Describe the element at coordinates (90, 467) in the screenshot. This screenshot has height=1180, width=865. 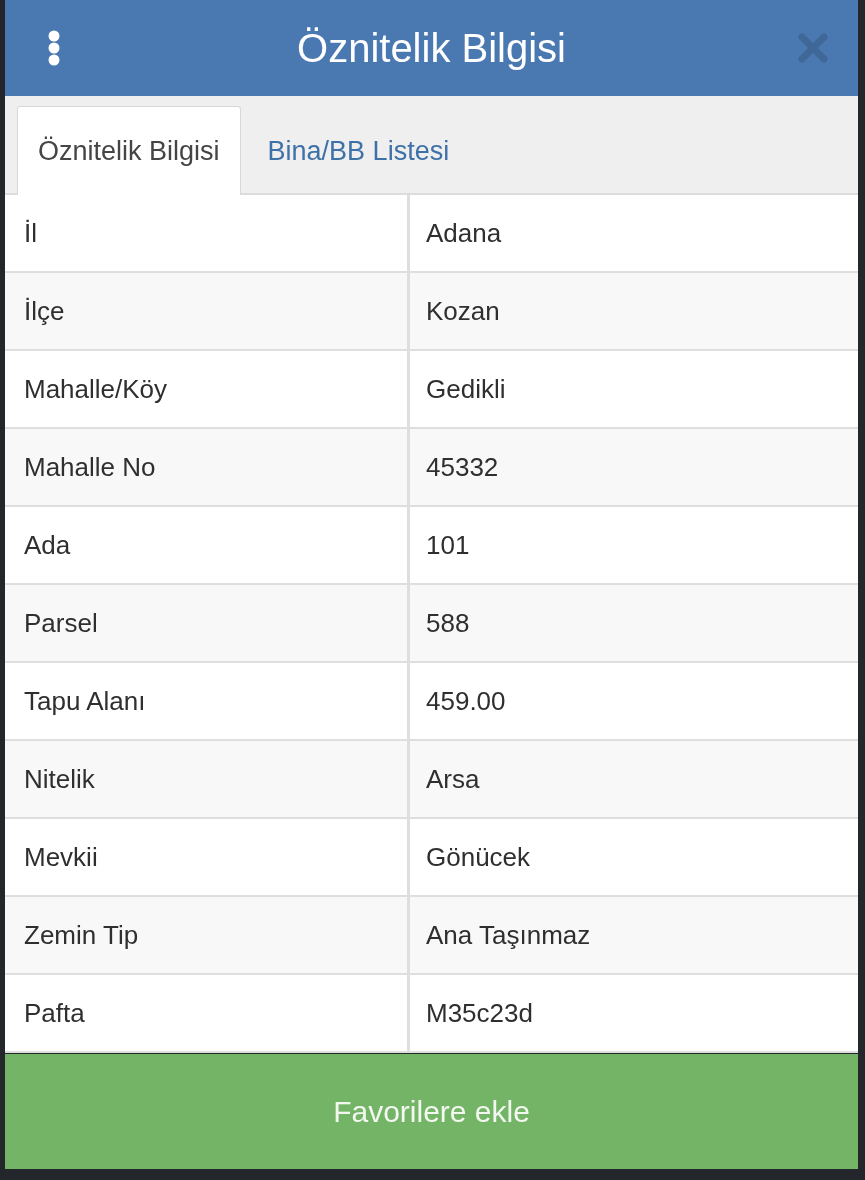
I see `attribute-name-cell-text: Mahalle No` at that location.